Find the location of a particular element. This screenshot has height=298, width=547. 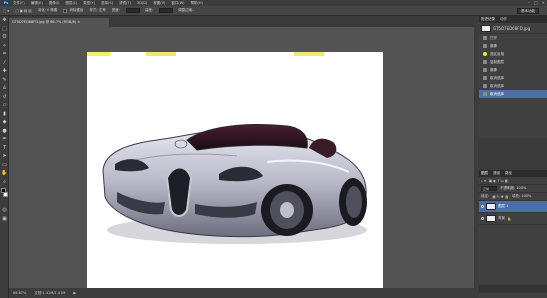

menu-3d: 3D(D) is located at coordinates (142, 3).